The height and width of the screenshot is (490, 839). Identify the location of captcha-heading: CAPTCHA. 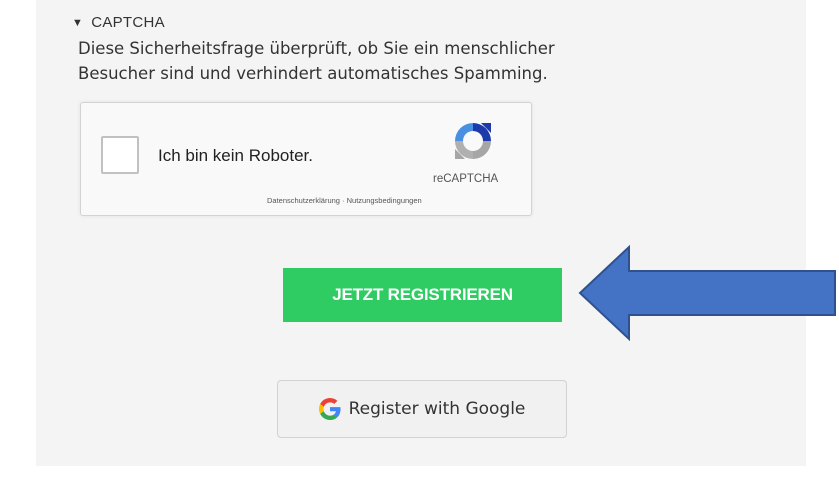
(128, 22).